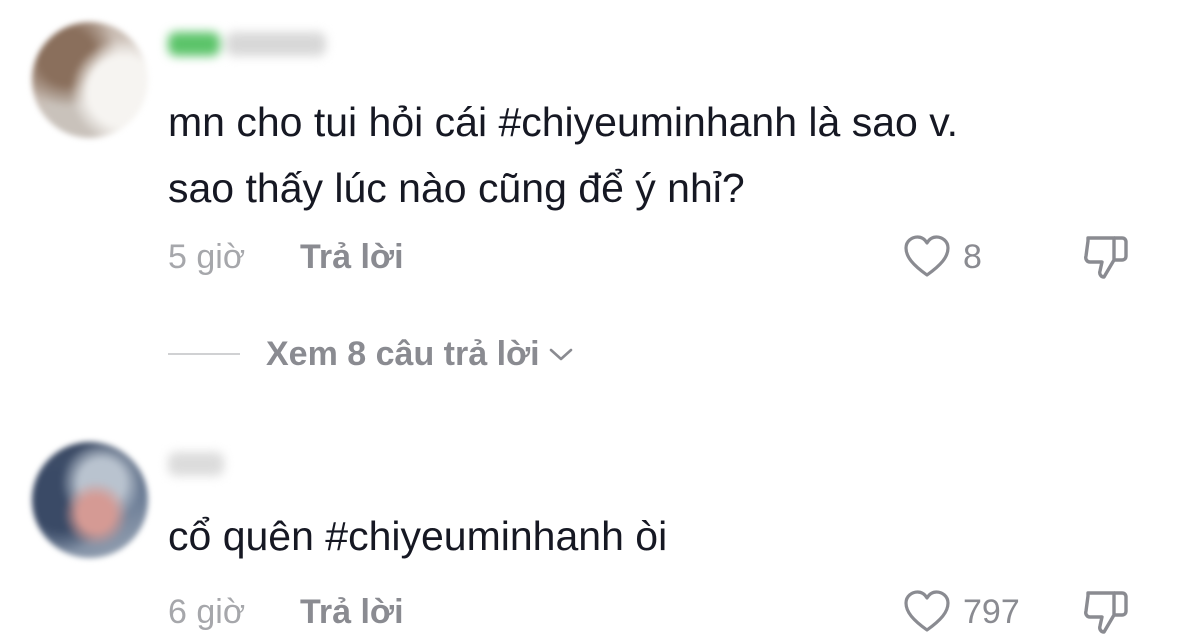  Describe the element at coordinates (204, 354) in the screenshot. I see `divider-line` at that location.